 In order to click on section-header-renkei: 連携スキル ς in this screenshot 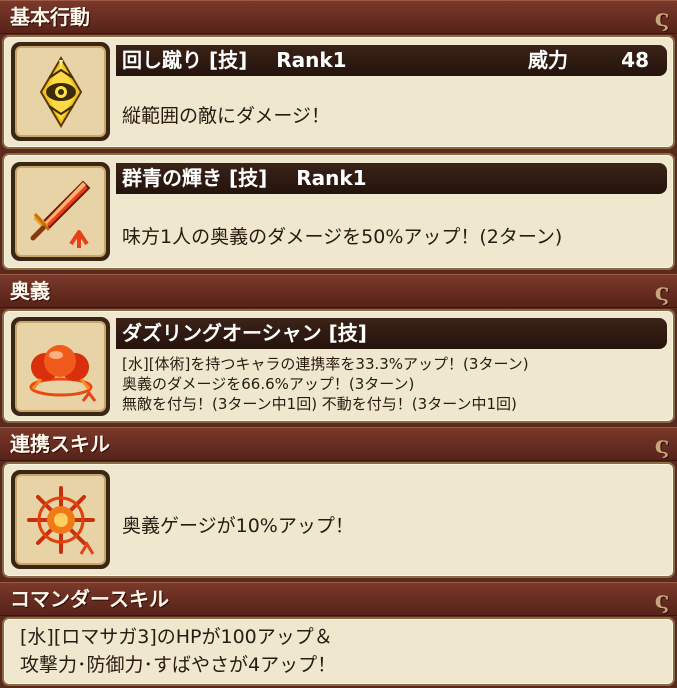, I will do `click(338, 444)`.